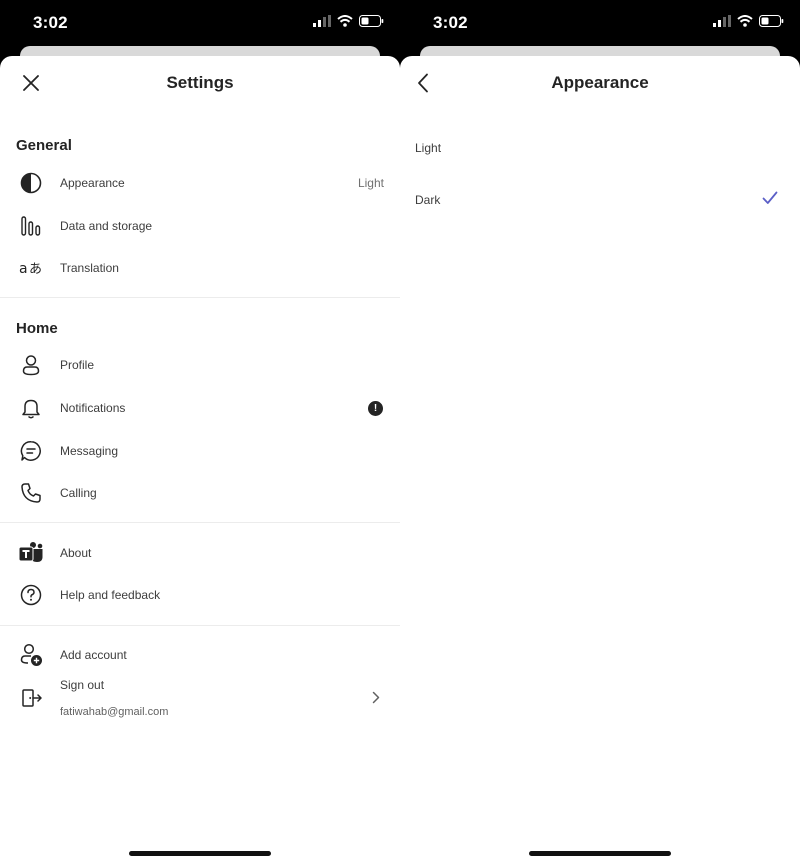 The width and height of the screenshot is (800, 865). Describe the element at coordinates (200, 365) in the screenshot. I see `settings-item-profile: Profile` at that location.